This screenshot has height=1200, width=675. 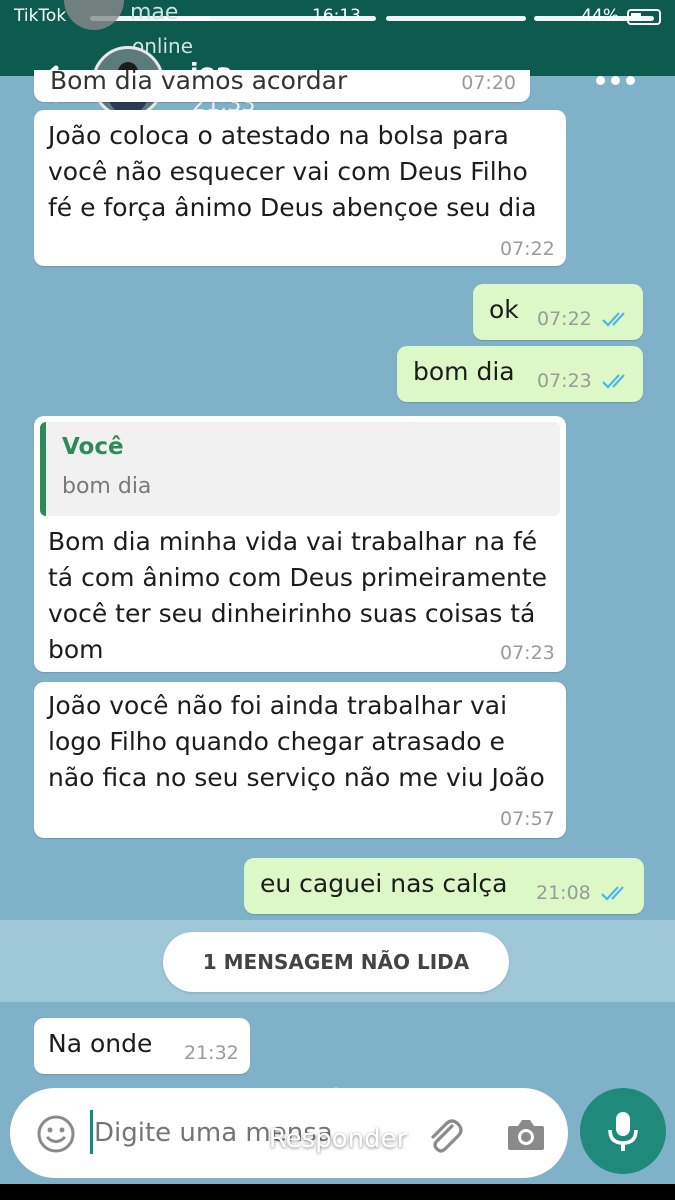 I want to click on message-time: 07:57, so click(x=527, y=819).